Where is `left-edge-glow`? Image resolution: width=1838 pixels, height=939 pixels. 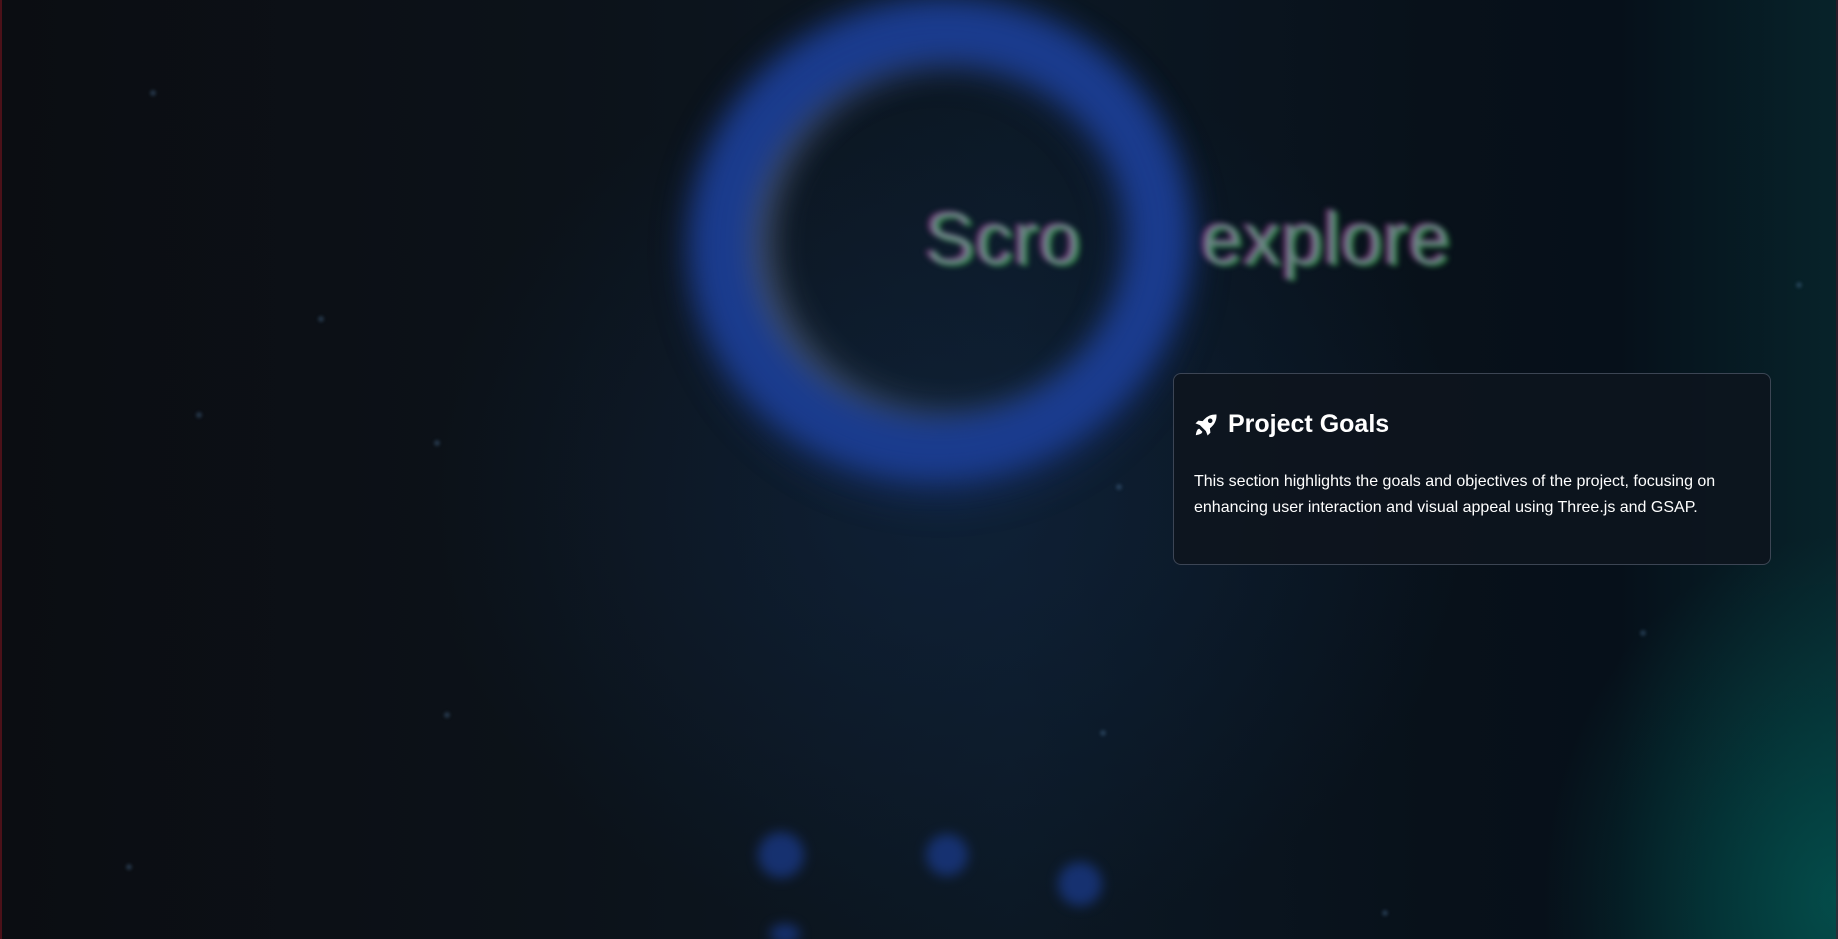
left-edge-glow is located at coordinates (1, 469).